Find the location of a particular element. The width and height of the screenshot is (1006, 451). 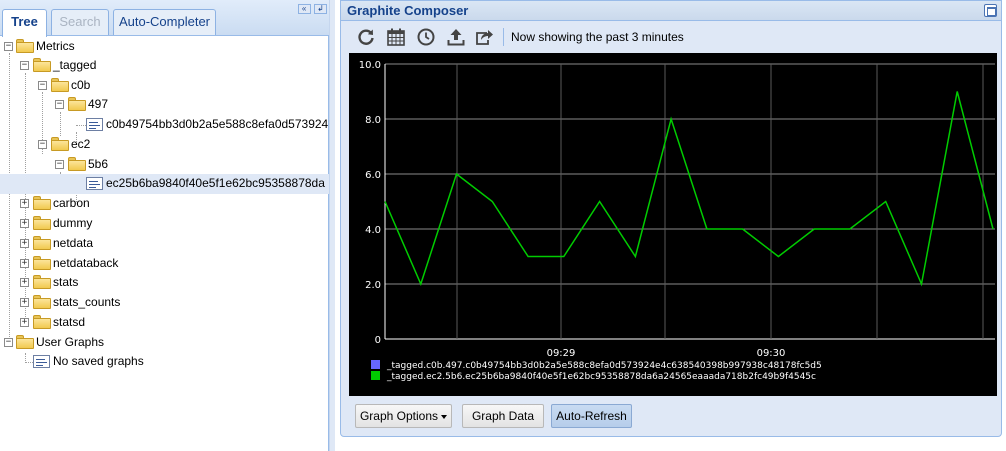

auto-refresh-button: Auto-Refresh is located at coordinates (591, 416).